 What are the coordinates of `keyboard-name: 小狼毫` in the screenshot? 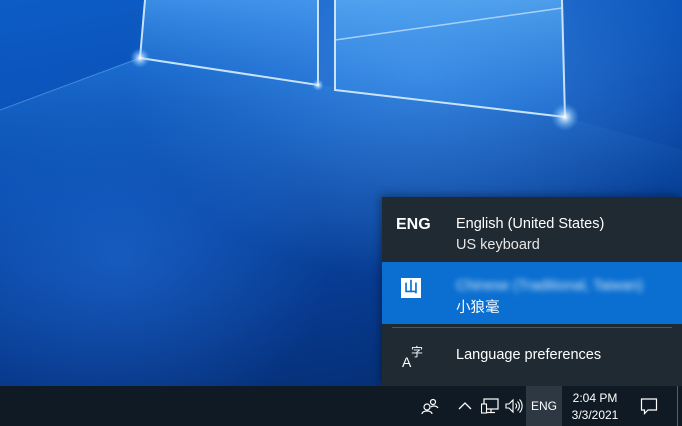 It's located at (478, 308).